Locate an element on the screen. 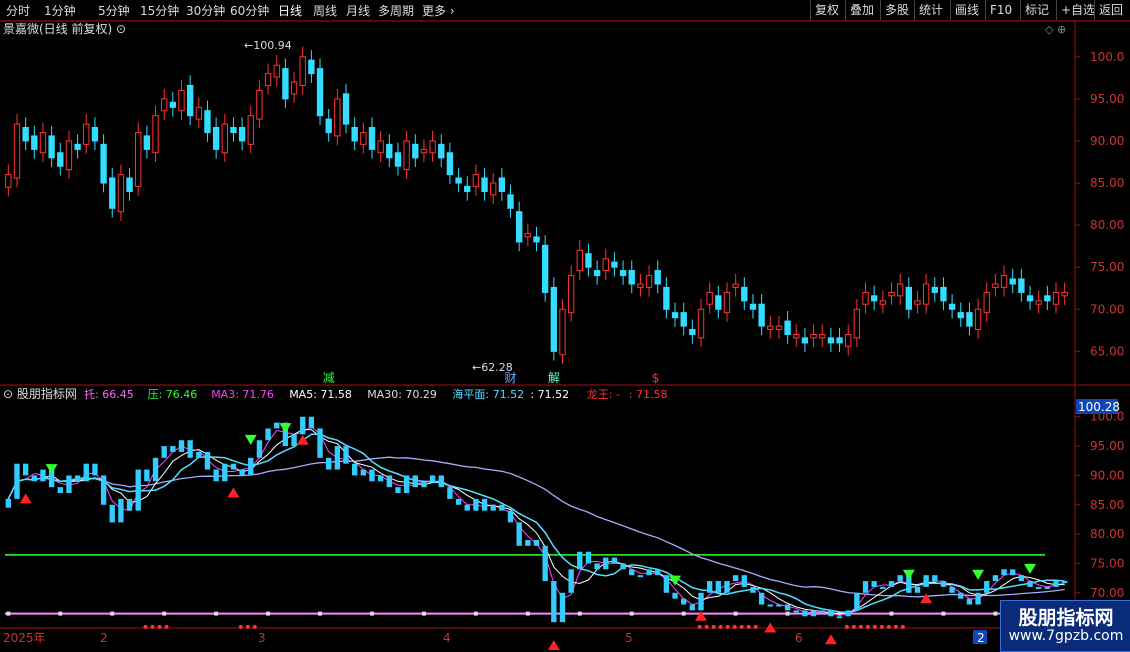 The height and width of the screenshot is (652, 1130). ind-axis-label: 80.00 is located at coordinates (1107, 534).